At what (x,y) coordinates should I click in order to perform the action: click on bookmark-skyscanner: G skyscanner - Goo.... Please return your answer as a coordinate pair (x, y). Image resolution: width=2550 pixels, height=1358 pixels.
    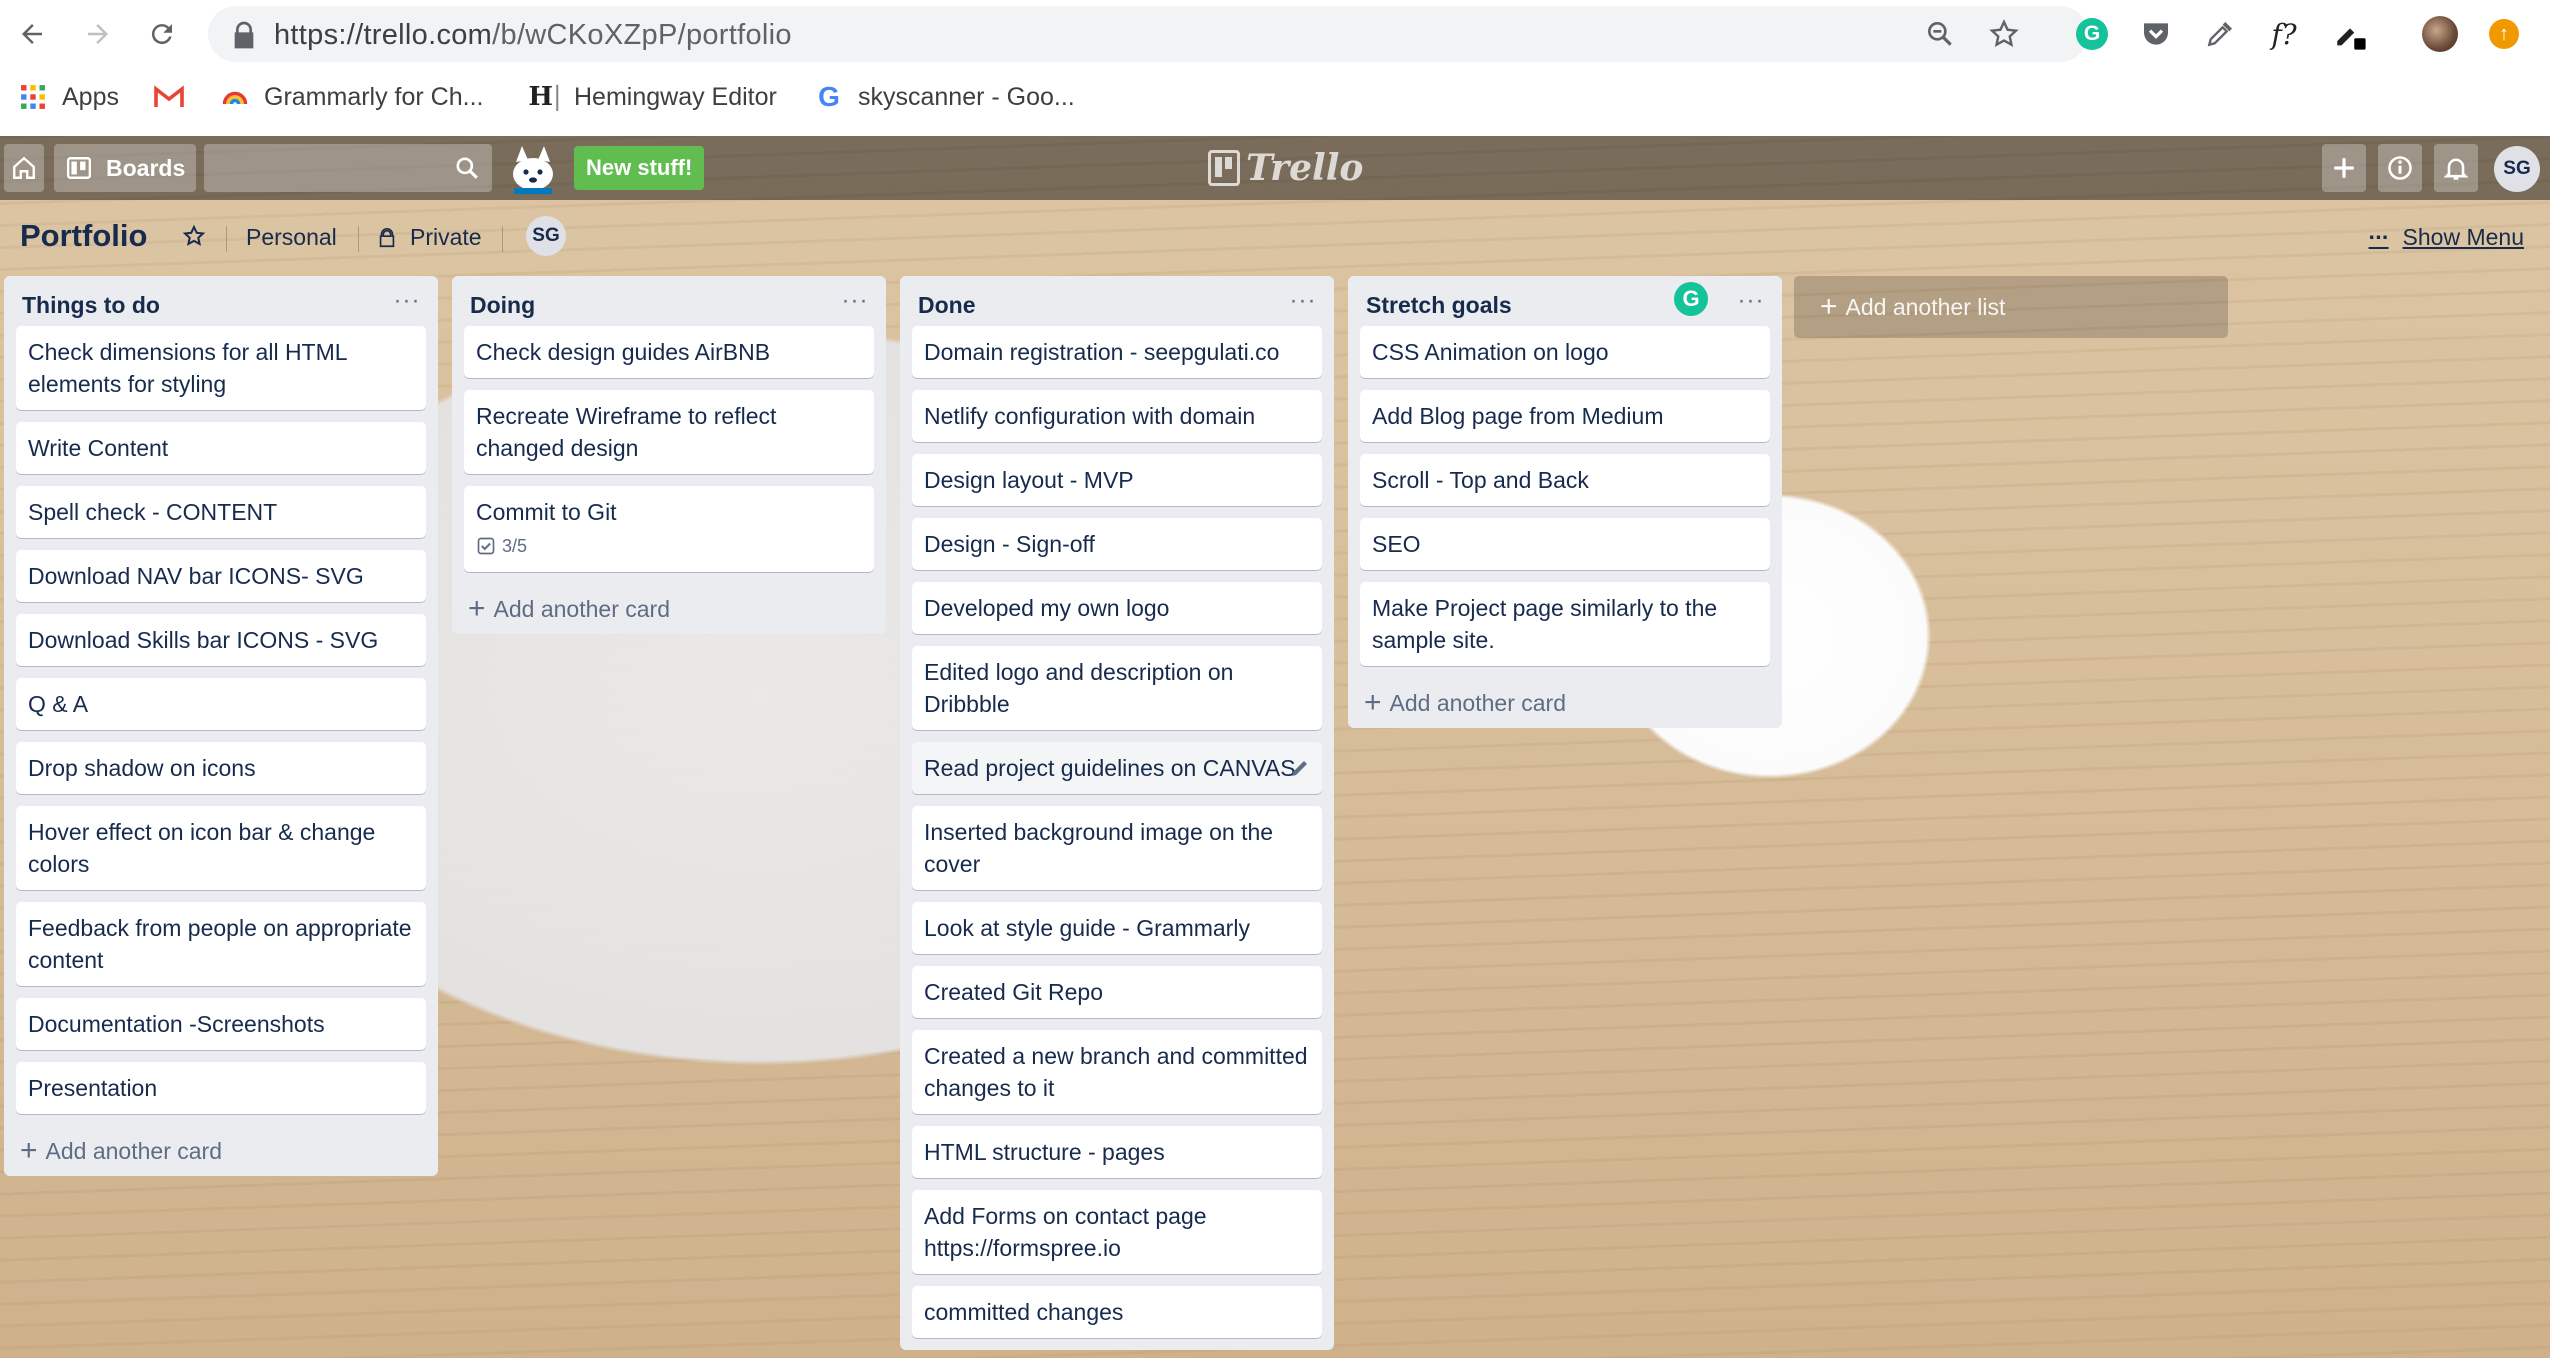
    Looking at the image, I should click on (944, 97).